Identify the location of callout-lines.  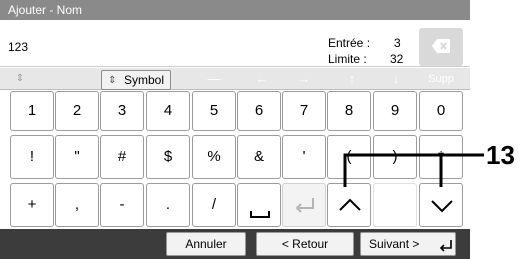
(413, 170).